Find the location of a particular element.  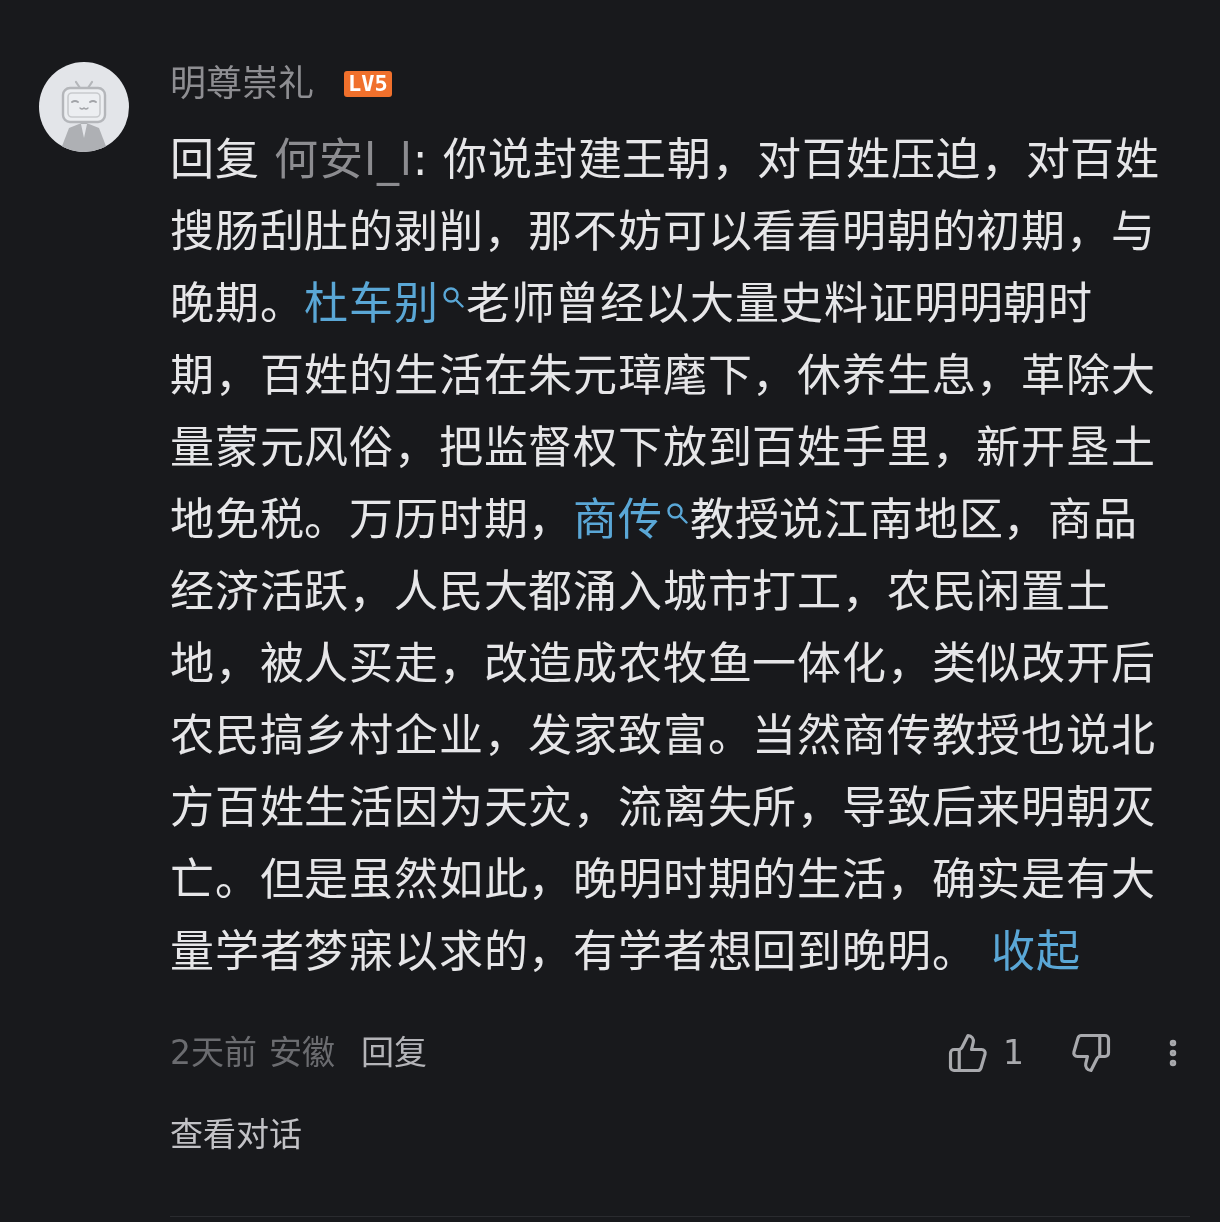

keyword-link: 商传 is located at coordinates (631, 519).